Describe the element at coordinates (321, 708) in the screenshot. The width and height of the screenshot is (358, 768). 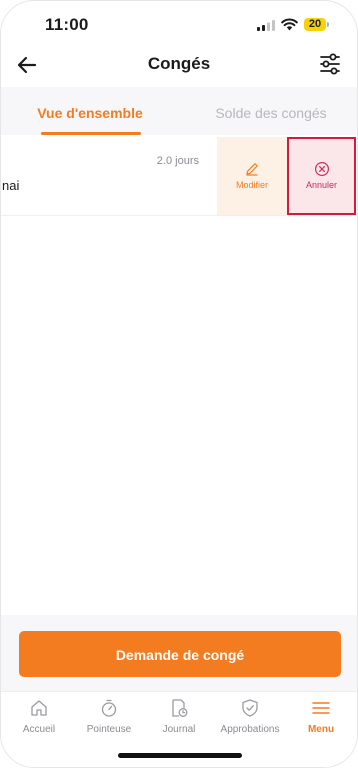
I see `menu-icon` at that location.